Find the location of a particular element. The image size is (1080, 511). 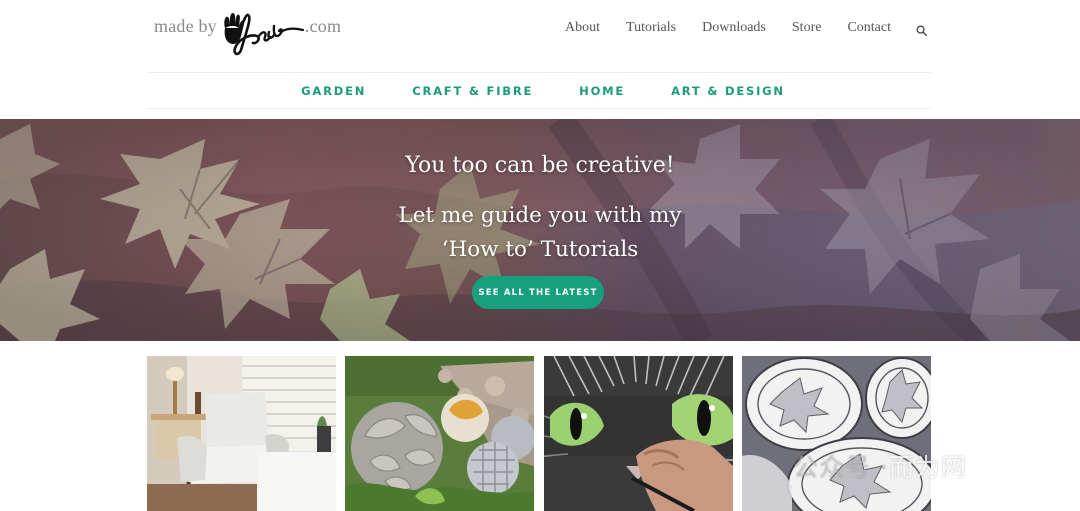

search-button is located at coordinates (923, 28).